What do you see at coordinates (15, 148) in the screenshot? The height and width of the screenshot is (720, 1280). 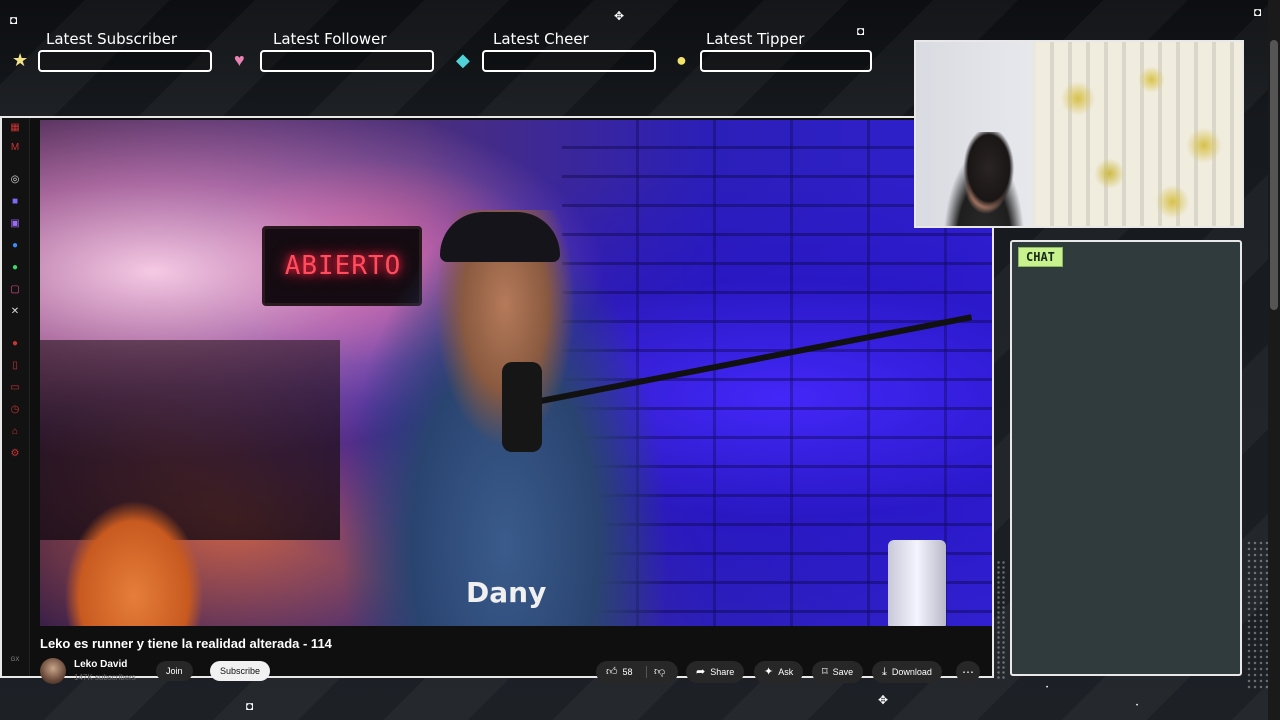 I see `sidebar-app-icon: M` at bounding box center [15, 148].